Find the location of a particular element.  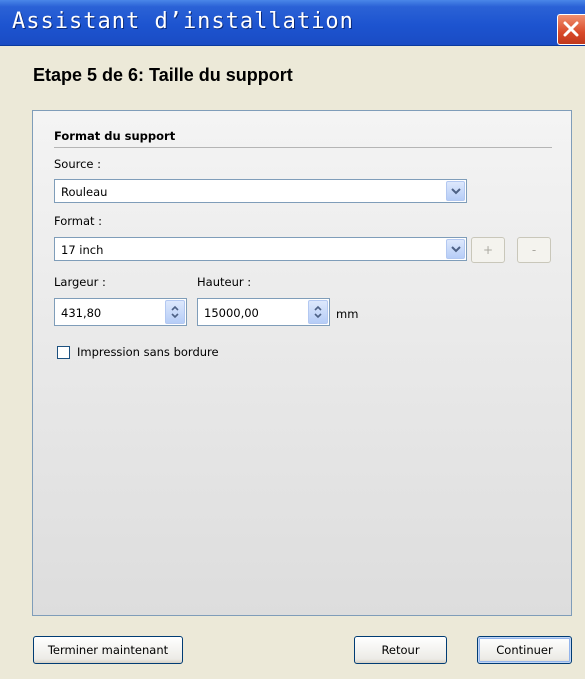

title-bar: Assistant d’installation is located at coordinates (292, 23).